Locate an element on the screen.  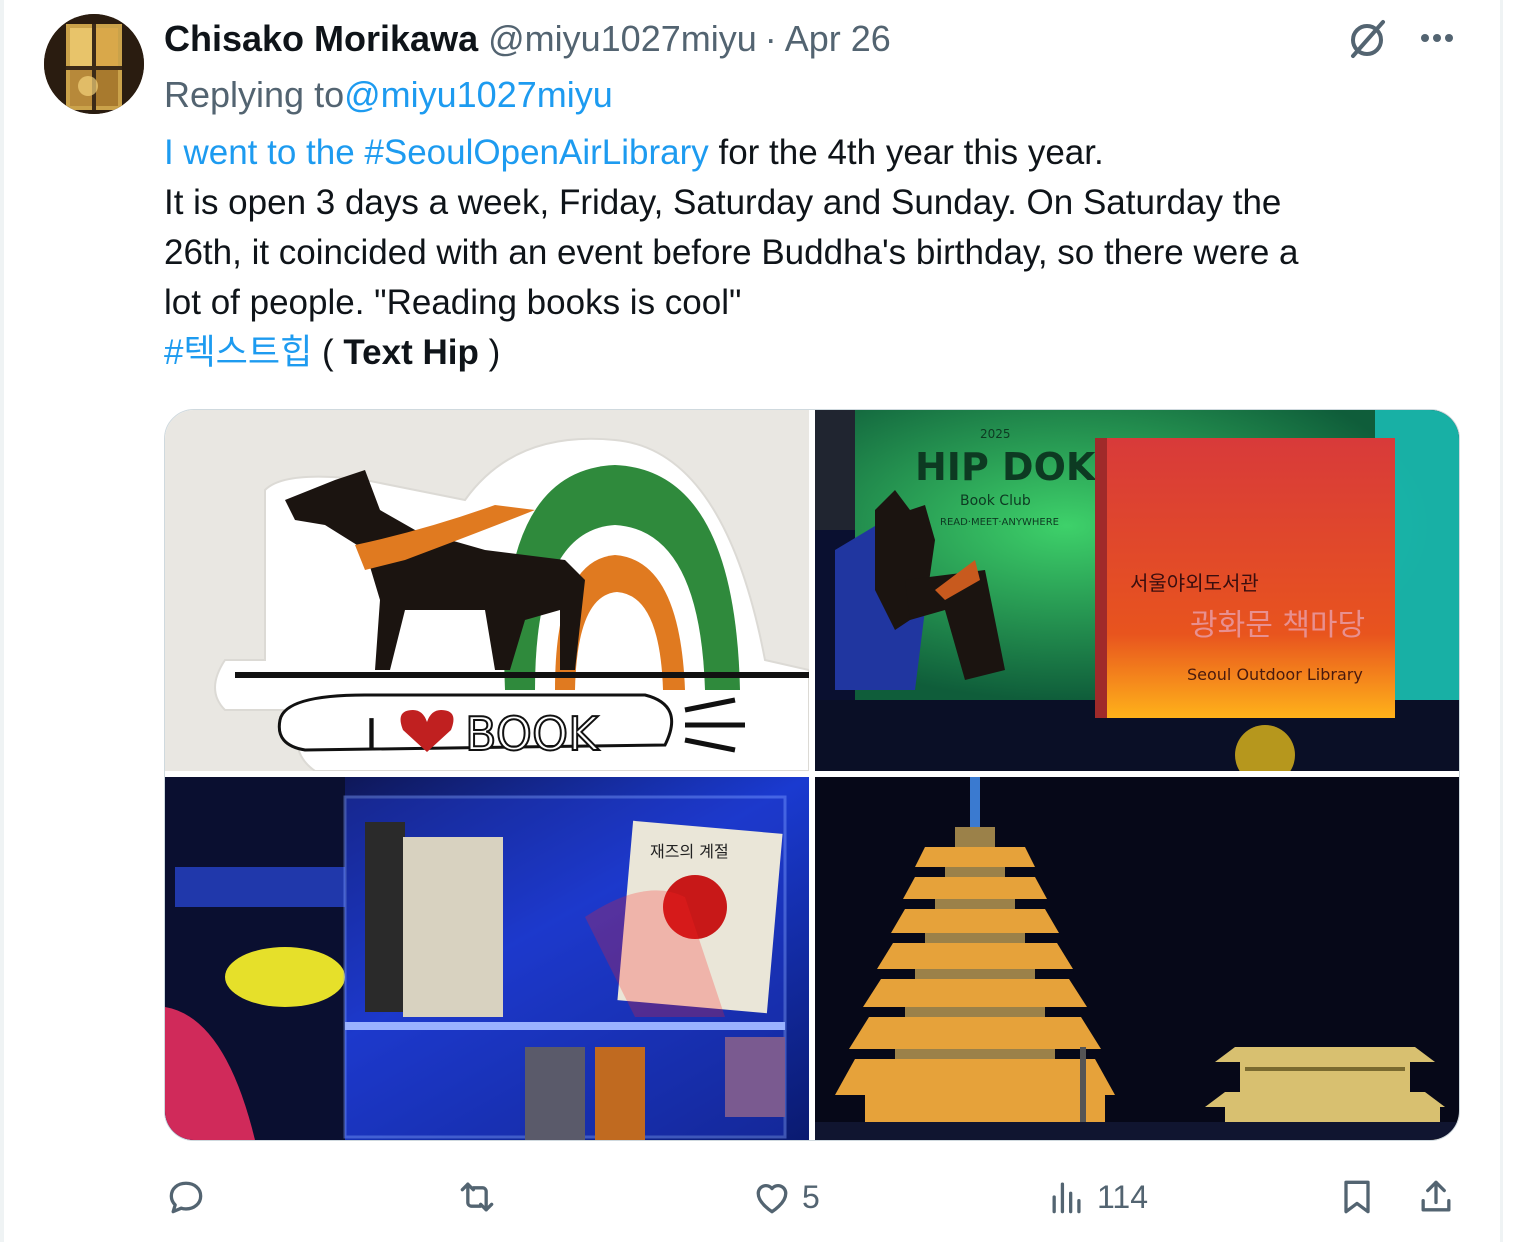
author-name: Chisako Morikawa is located at coordinates (321, 39).